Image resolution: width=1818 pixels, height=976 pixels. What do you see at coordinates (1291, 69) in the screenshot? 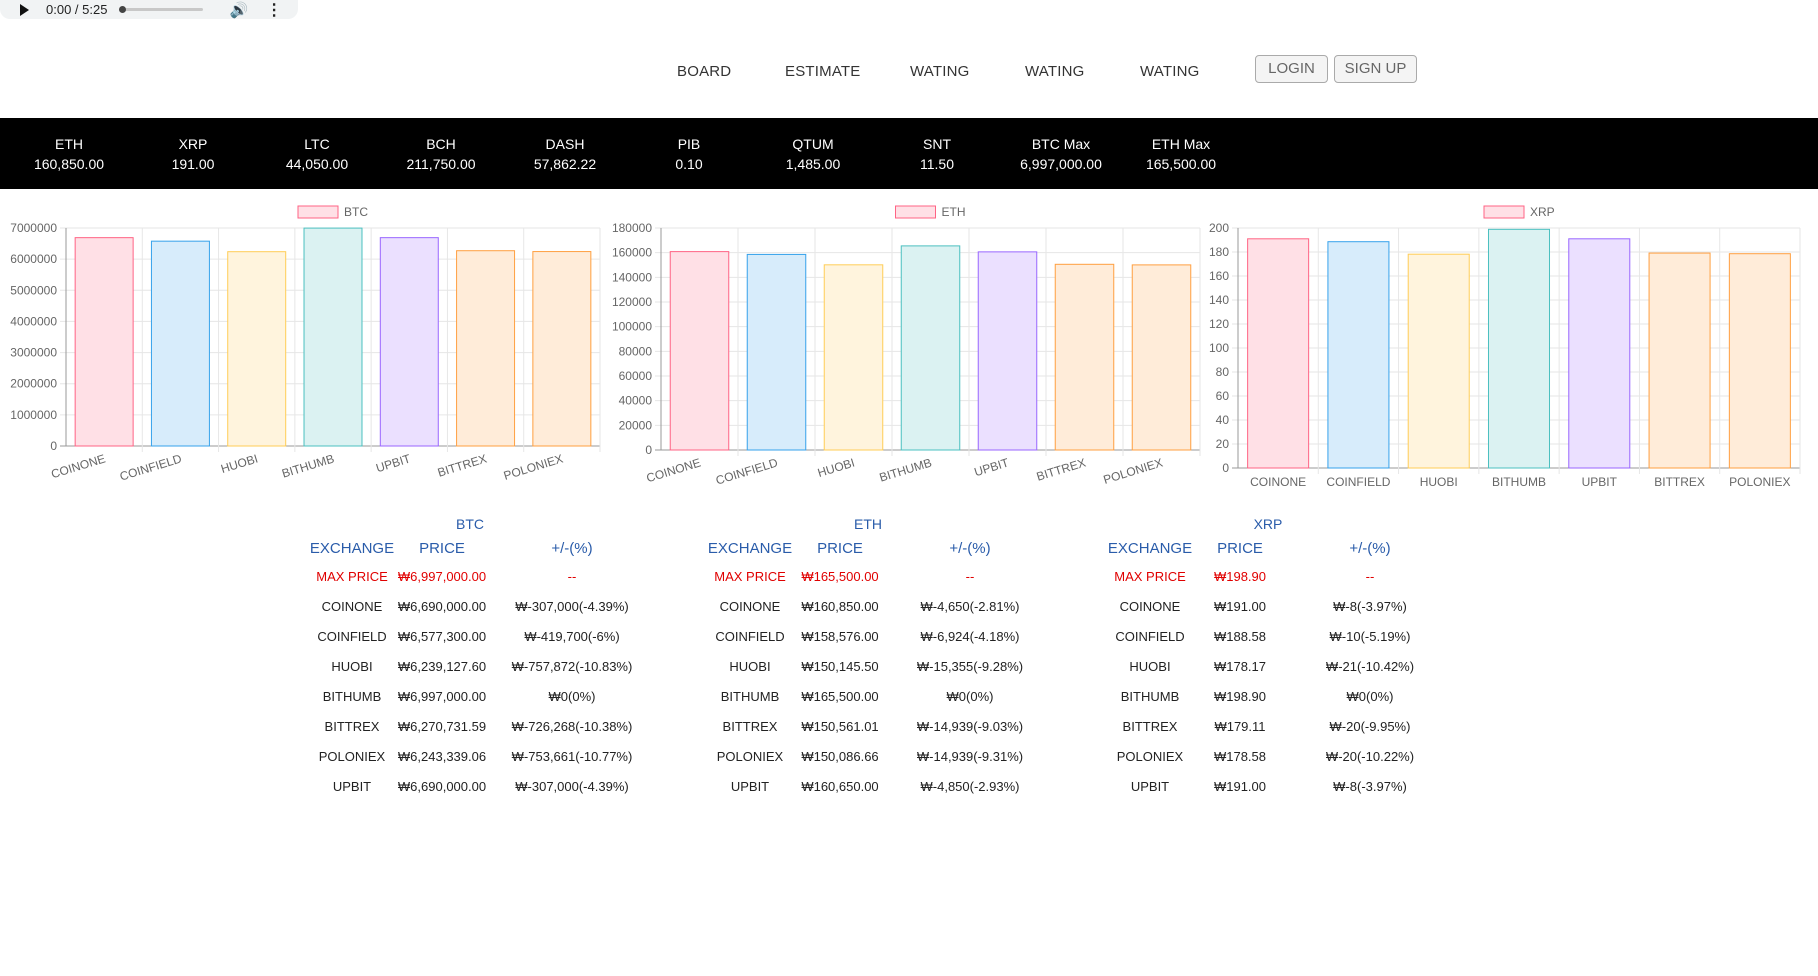
I see `login-button: LOGIN` at bounding box center [1291, 69].